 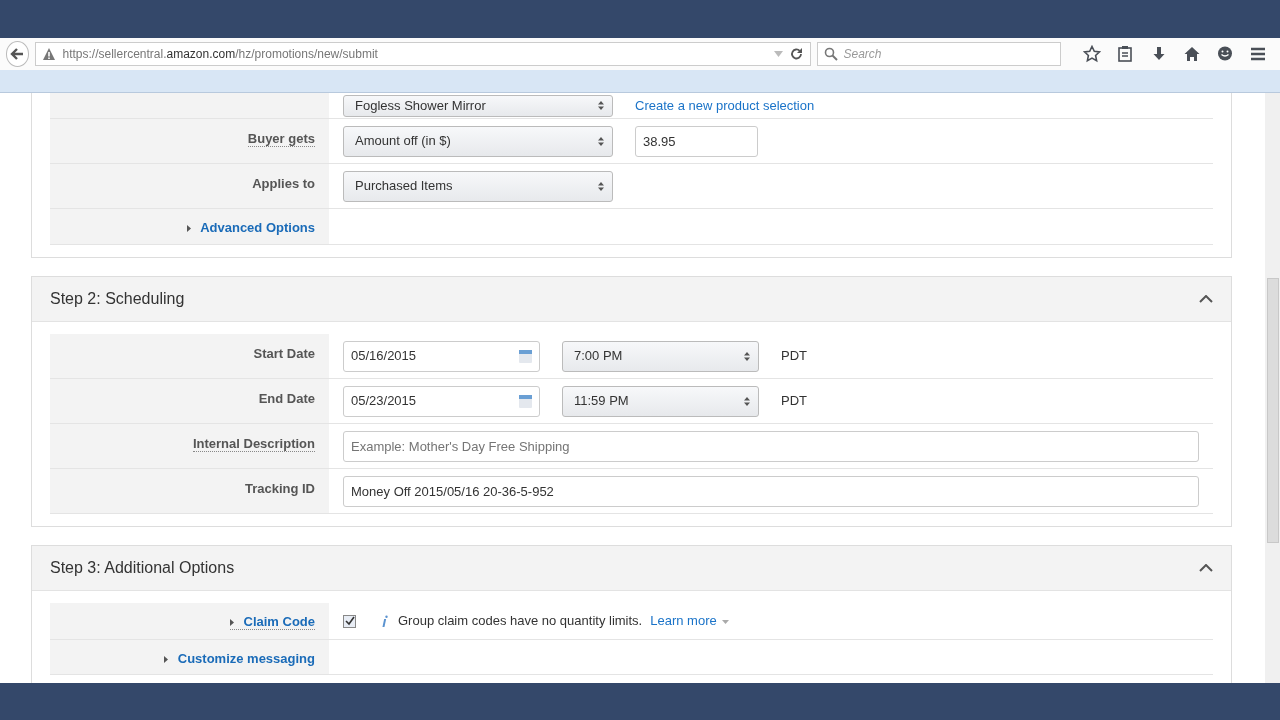 What do you see at coordinates (49, 54) in the screenshot?
I see `warning-icon` at bounding box center [49, 54].